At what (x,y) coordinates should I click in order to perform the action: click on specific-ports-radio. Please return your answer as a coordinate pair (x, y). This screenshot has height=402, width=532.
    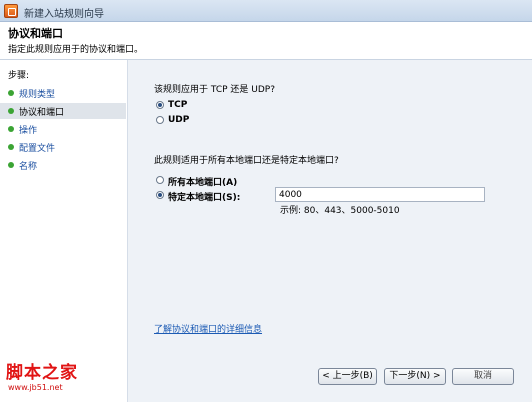
    Looking at the image, I should click on (160, 195).